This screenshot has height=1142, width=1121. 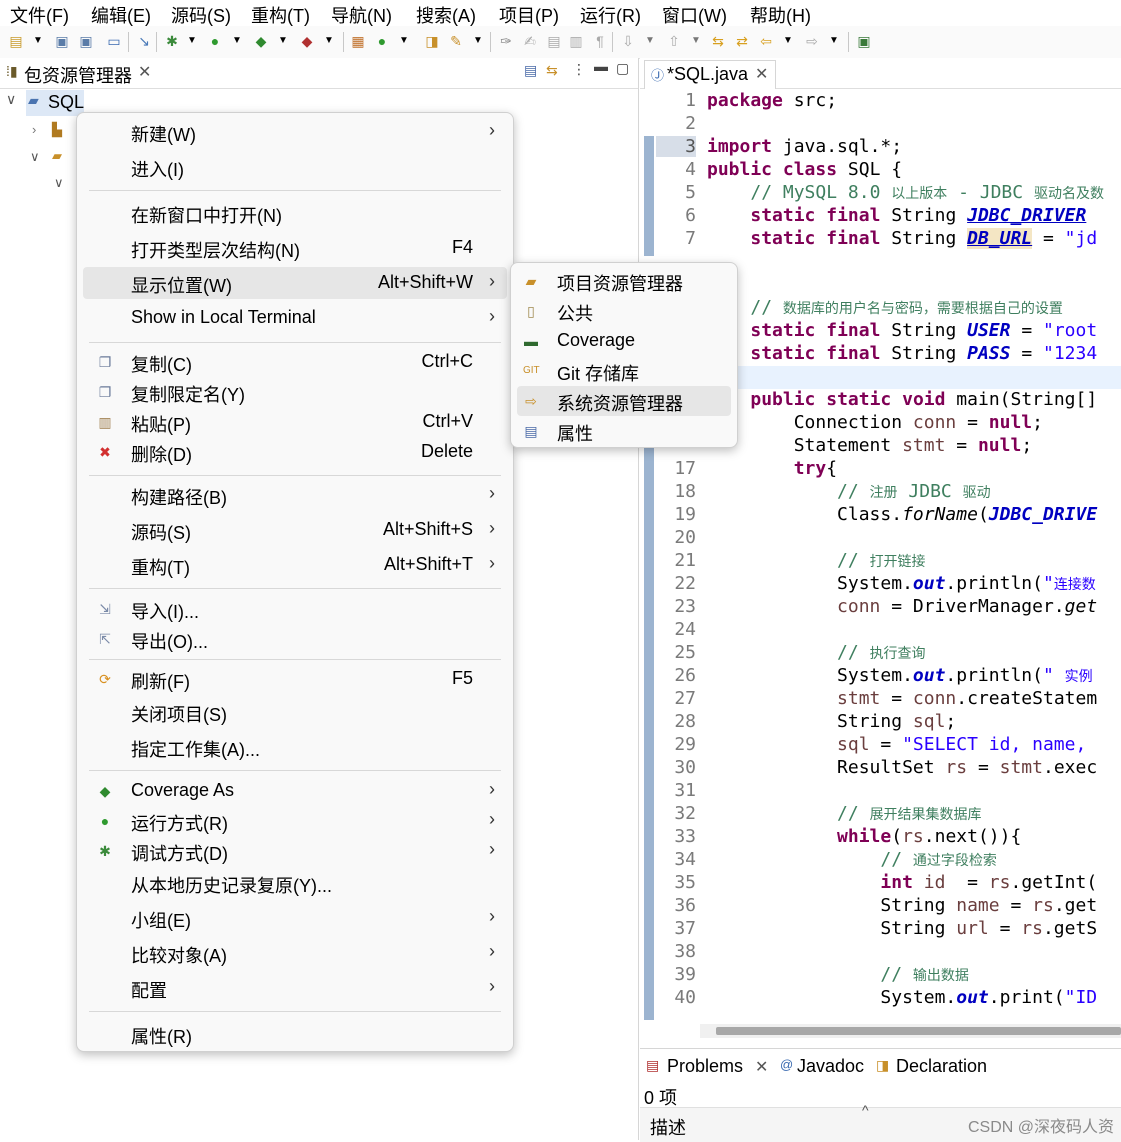 I want to click on menu-item-copy-qualified: ❐ 复制限定名(Y), so click(x=295, y=392).